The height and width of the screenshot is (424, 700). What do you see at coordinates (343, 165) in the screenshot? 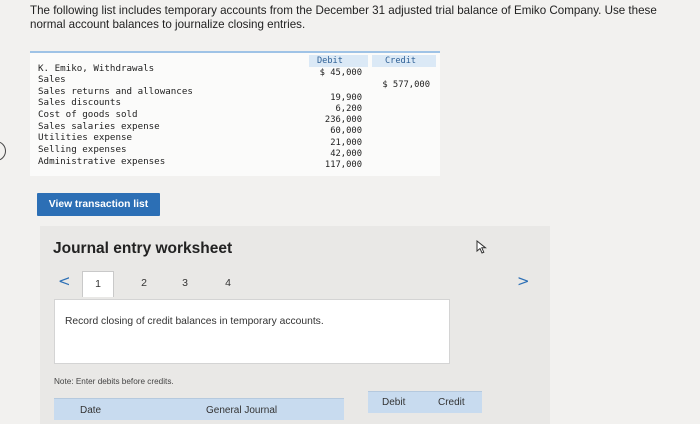
I see `account-debit: 117,000` at bounding box center [343, 165].